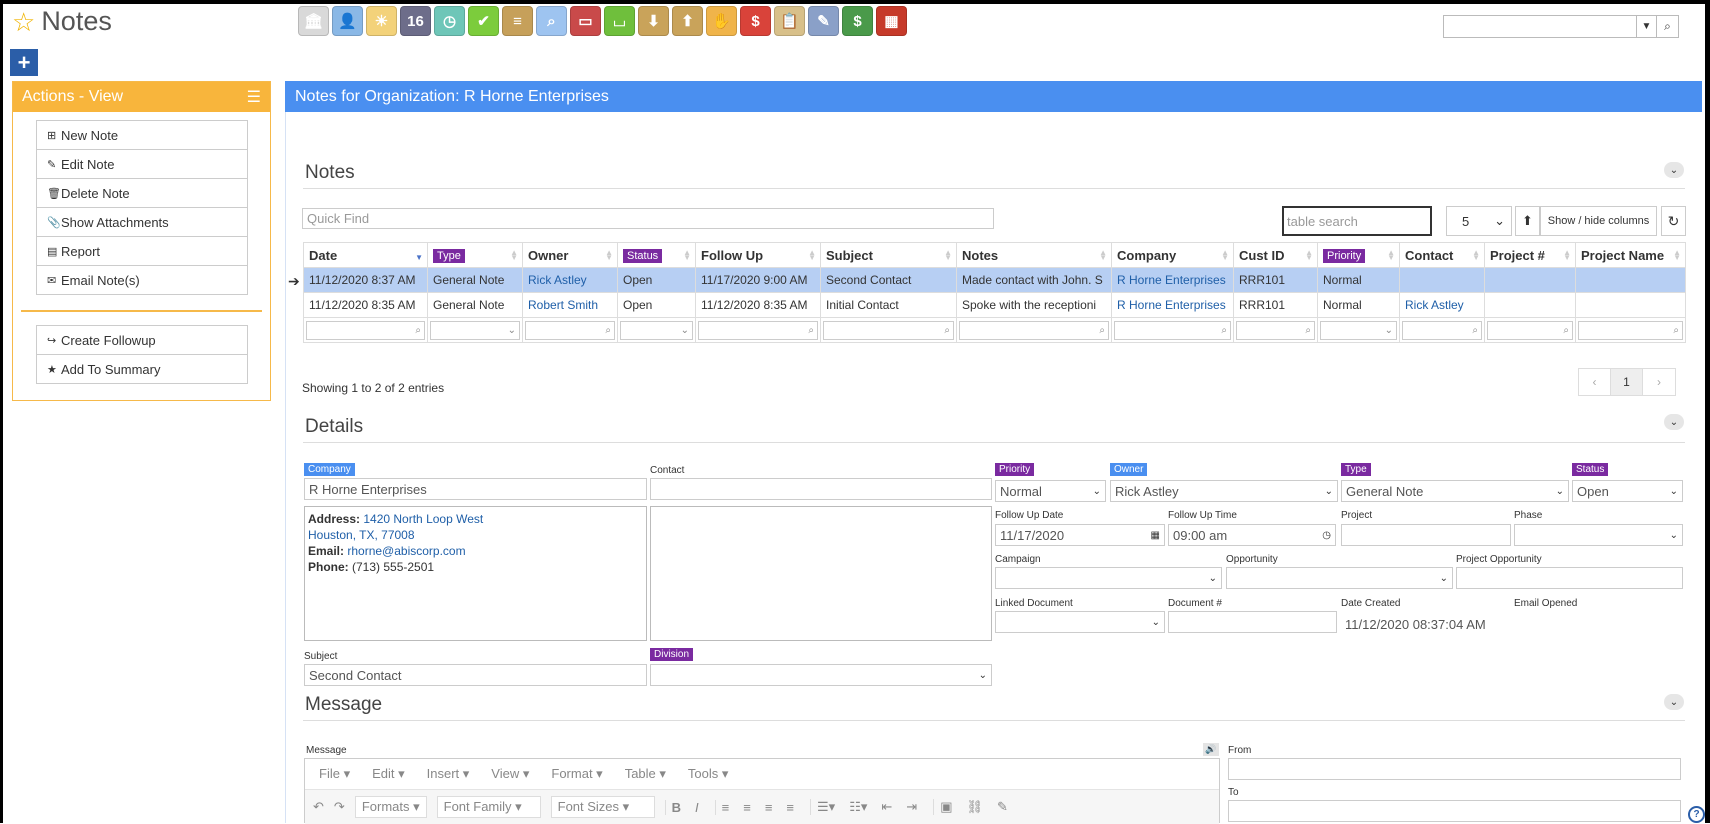 The image size is (1710, 824). Describe the element at coordinates (570, 305) in the screenshot. I see `table-cell: Robert Smith` at that location.